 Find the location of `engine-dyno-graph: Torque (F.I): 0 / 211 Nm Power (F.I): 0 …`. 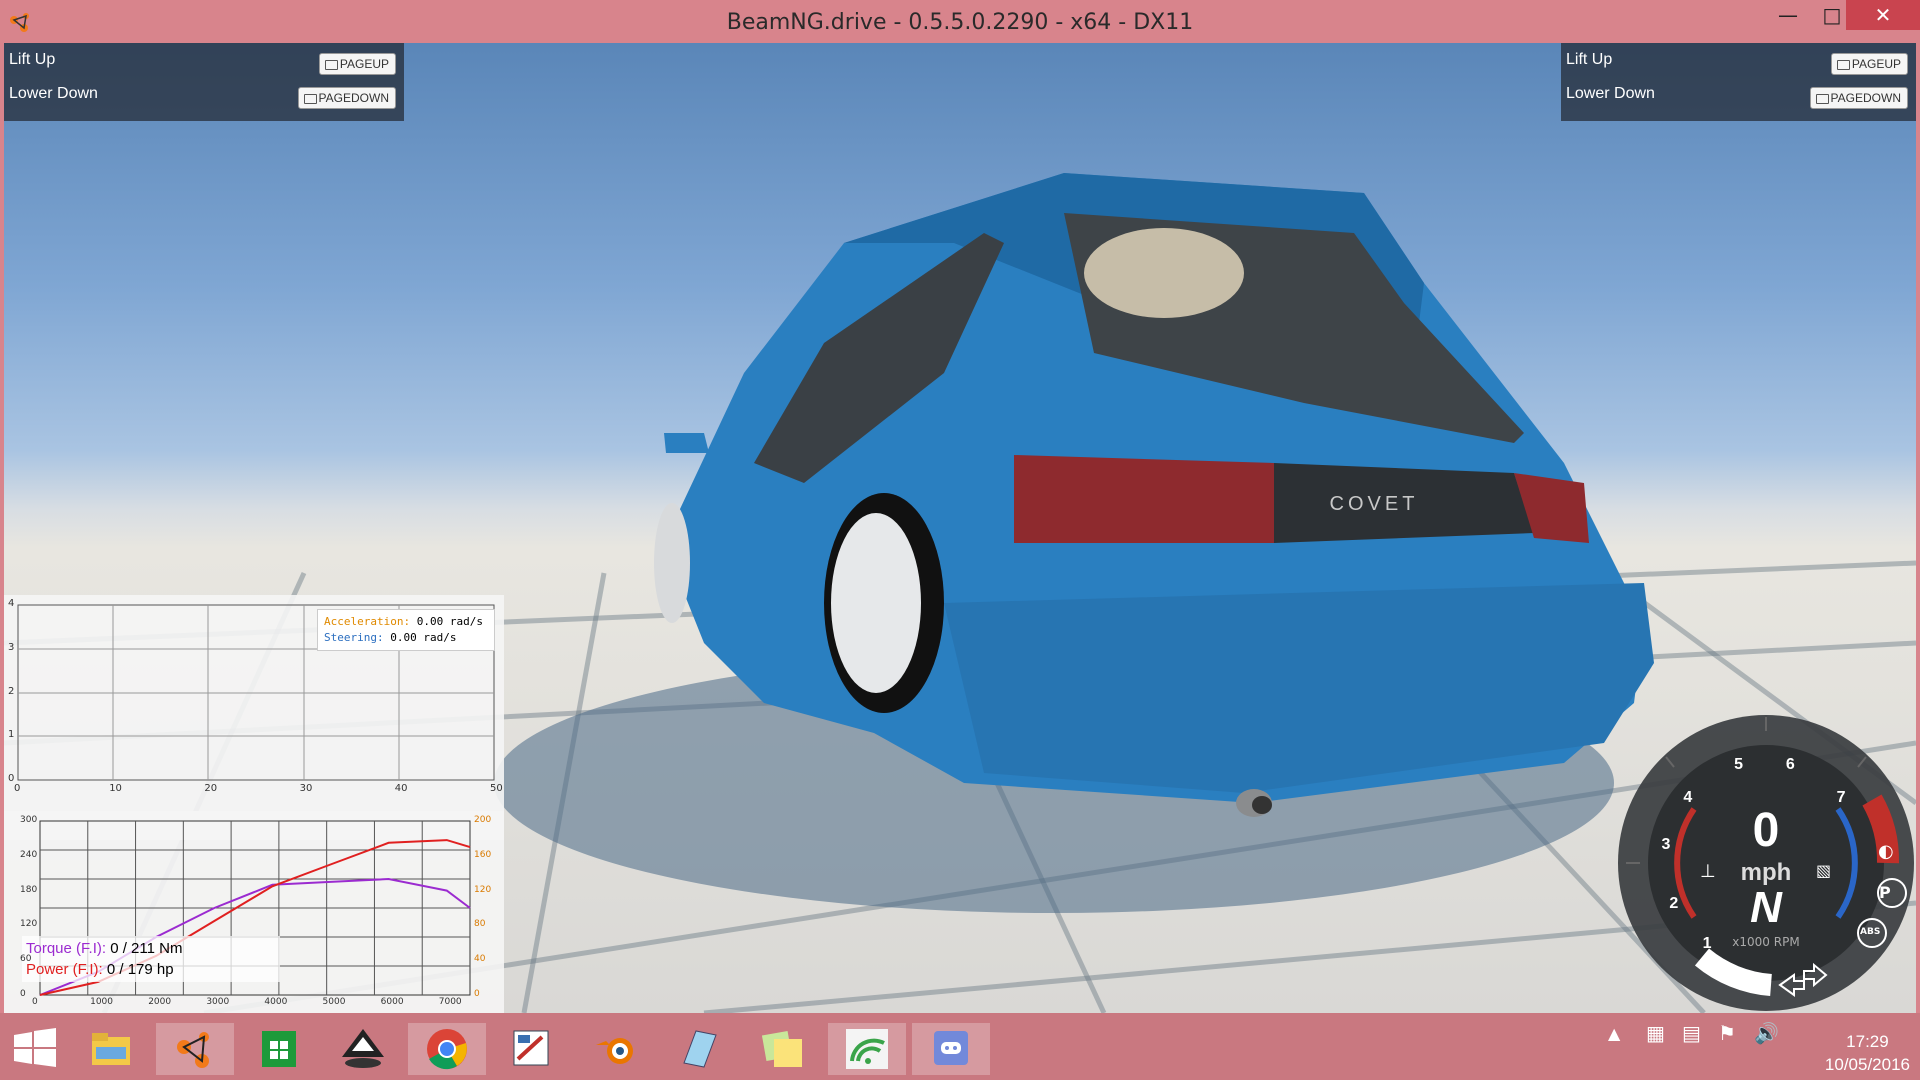

engine-dyno-graph: Torque (F.I): 0 / 211 Nm Power (F.I): 0 … is located at coordinates (254, 912).